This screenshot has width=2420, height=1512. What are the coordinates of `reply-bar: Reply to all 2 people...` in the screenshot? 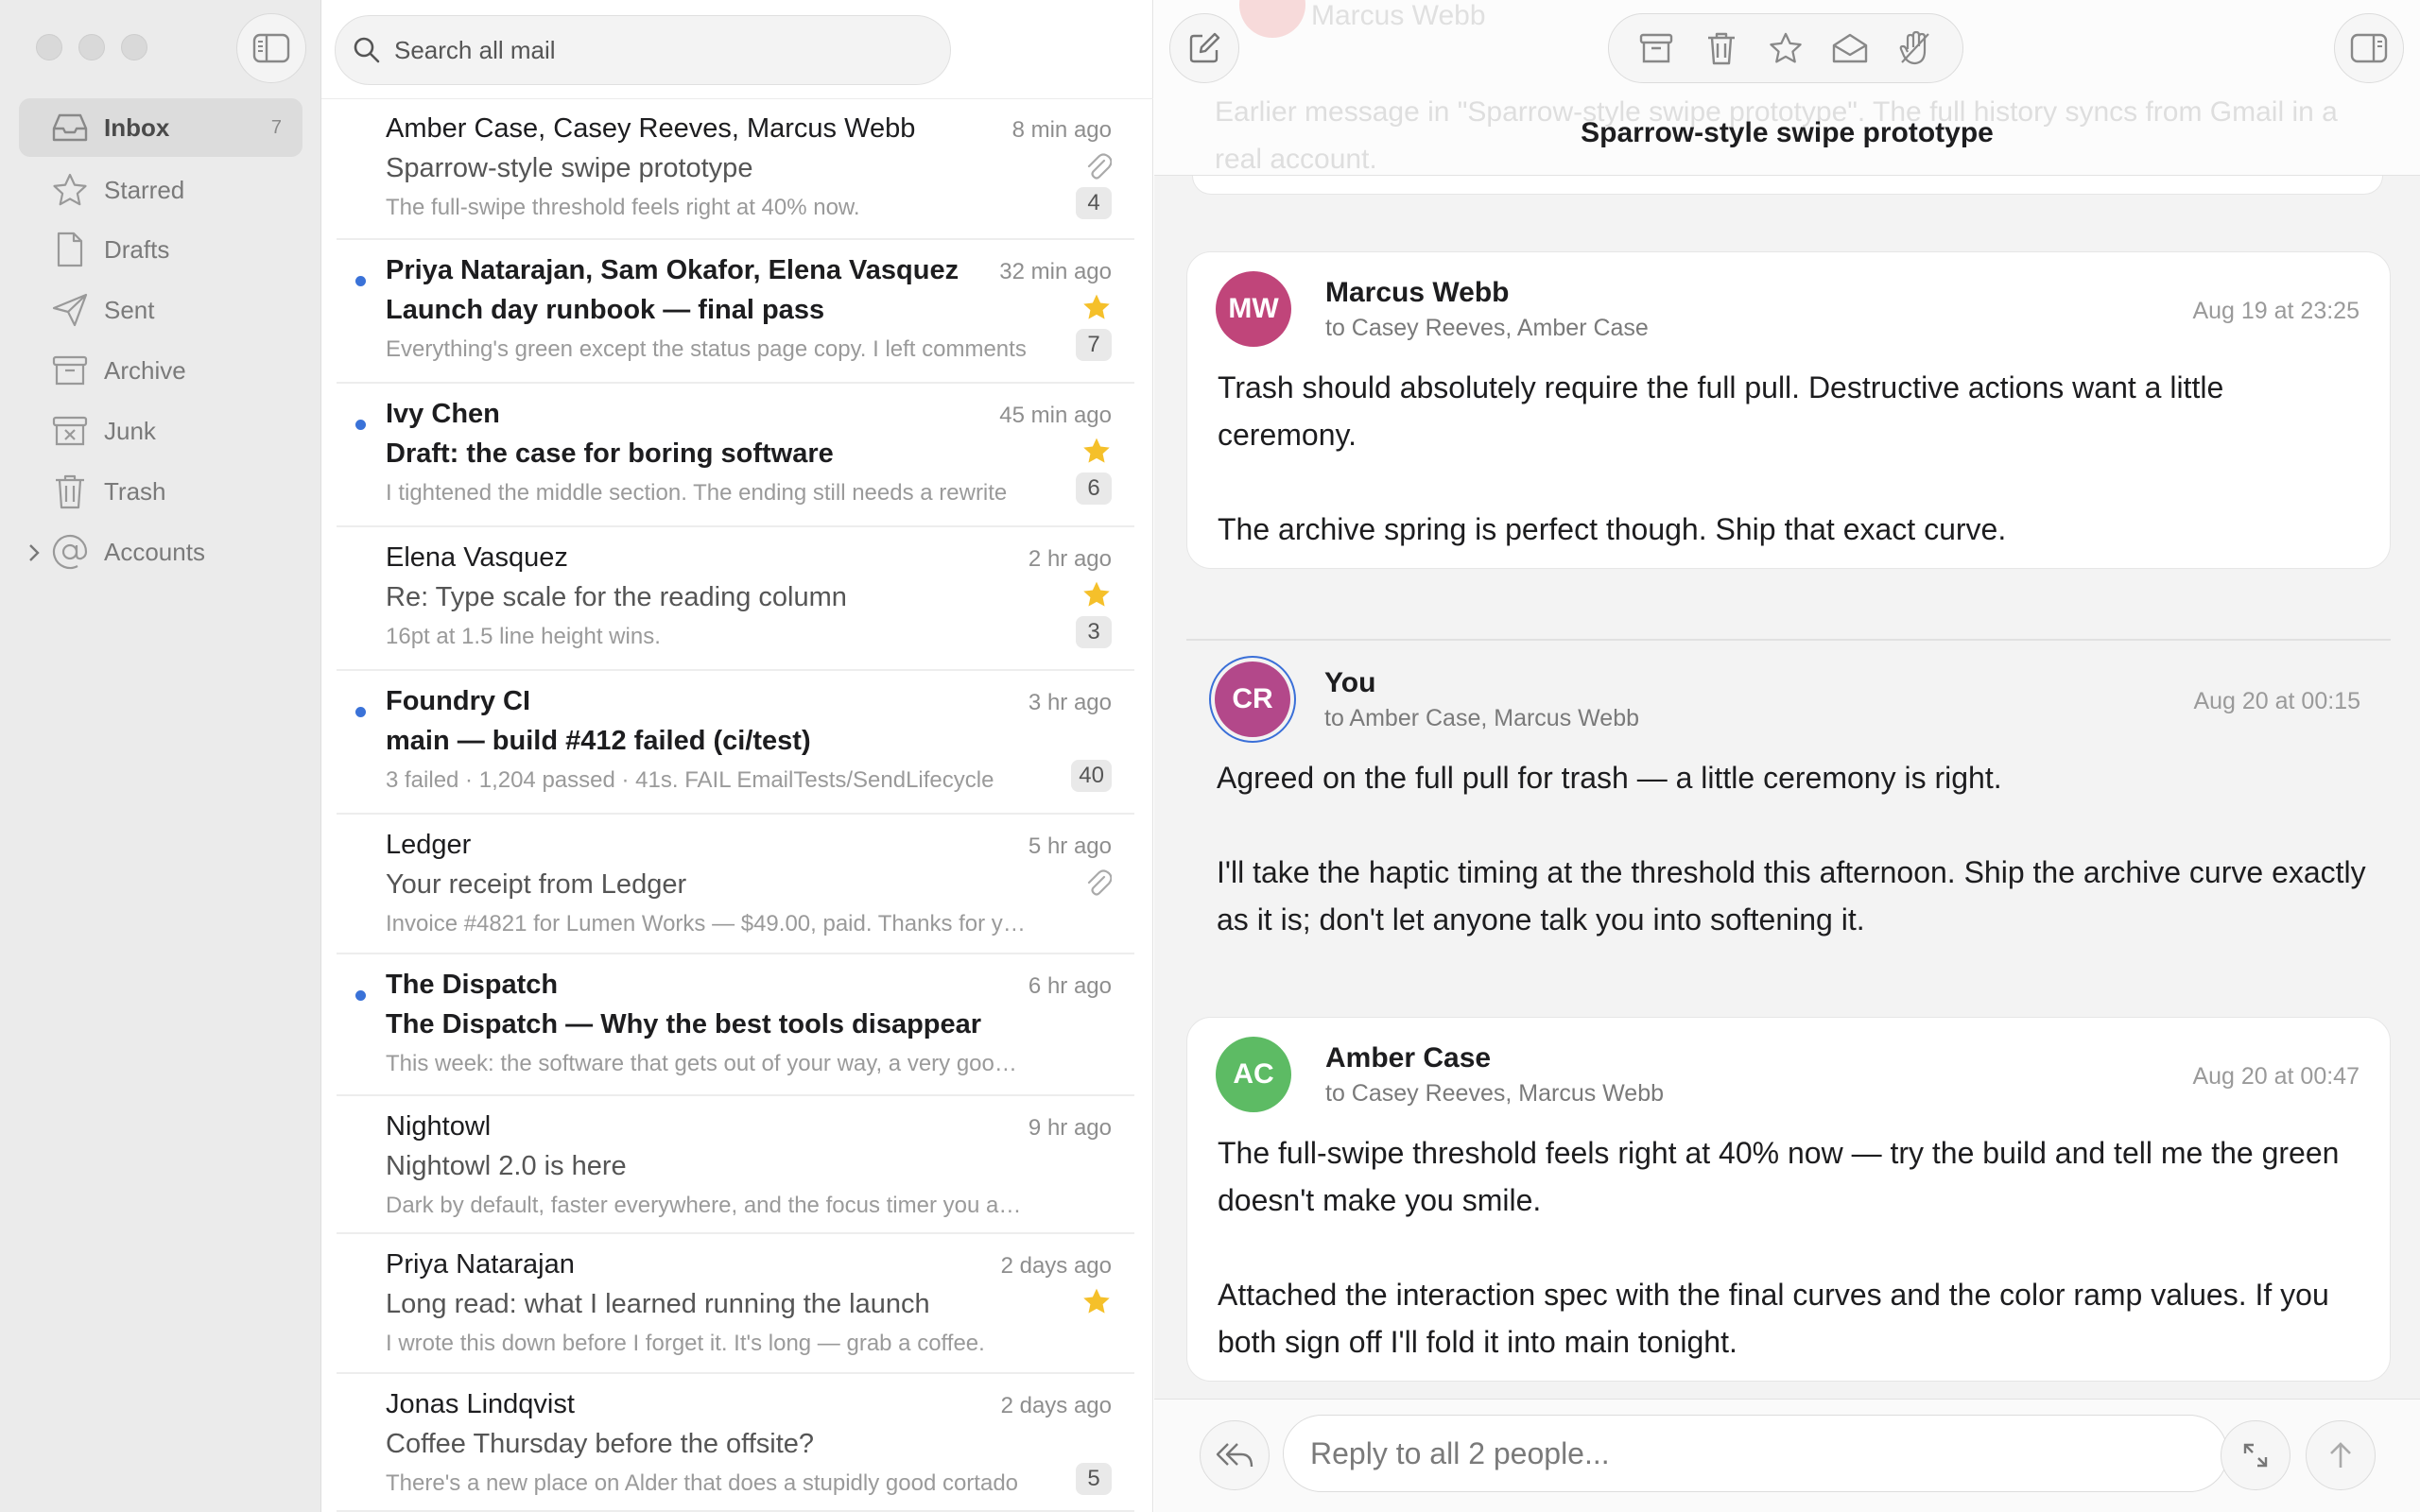 It's located at (1787, 1455).